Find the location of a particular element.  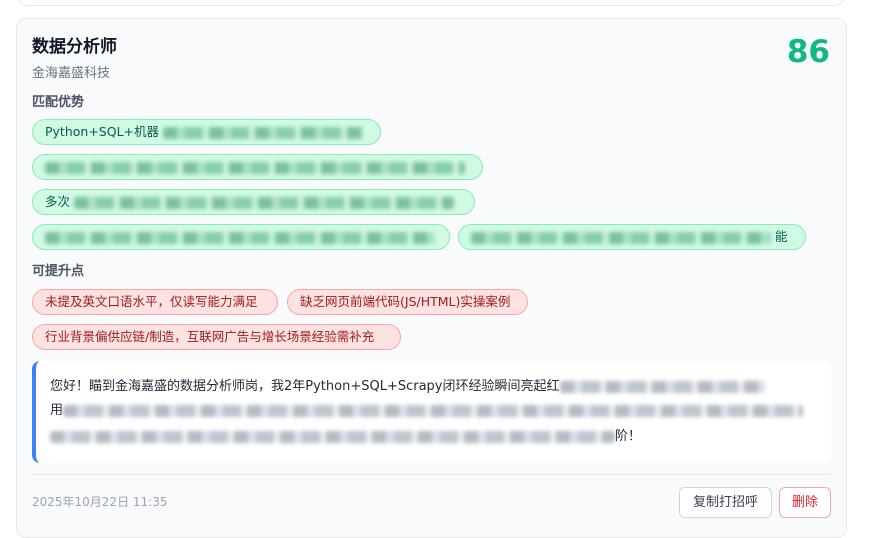

advantage-chip: 能 is located at coordinates (632, 237).